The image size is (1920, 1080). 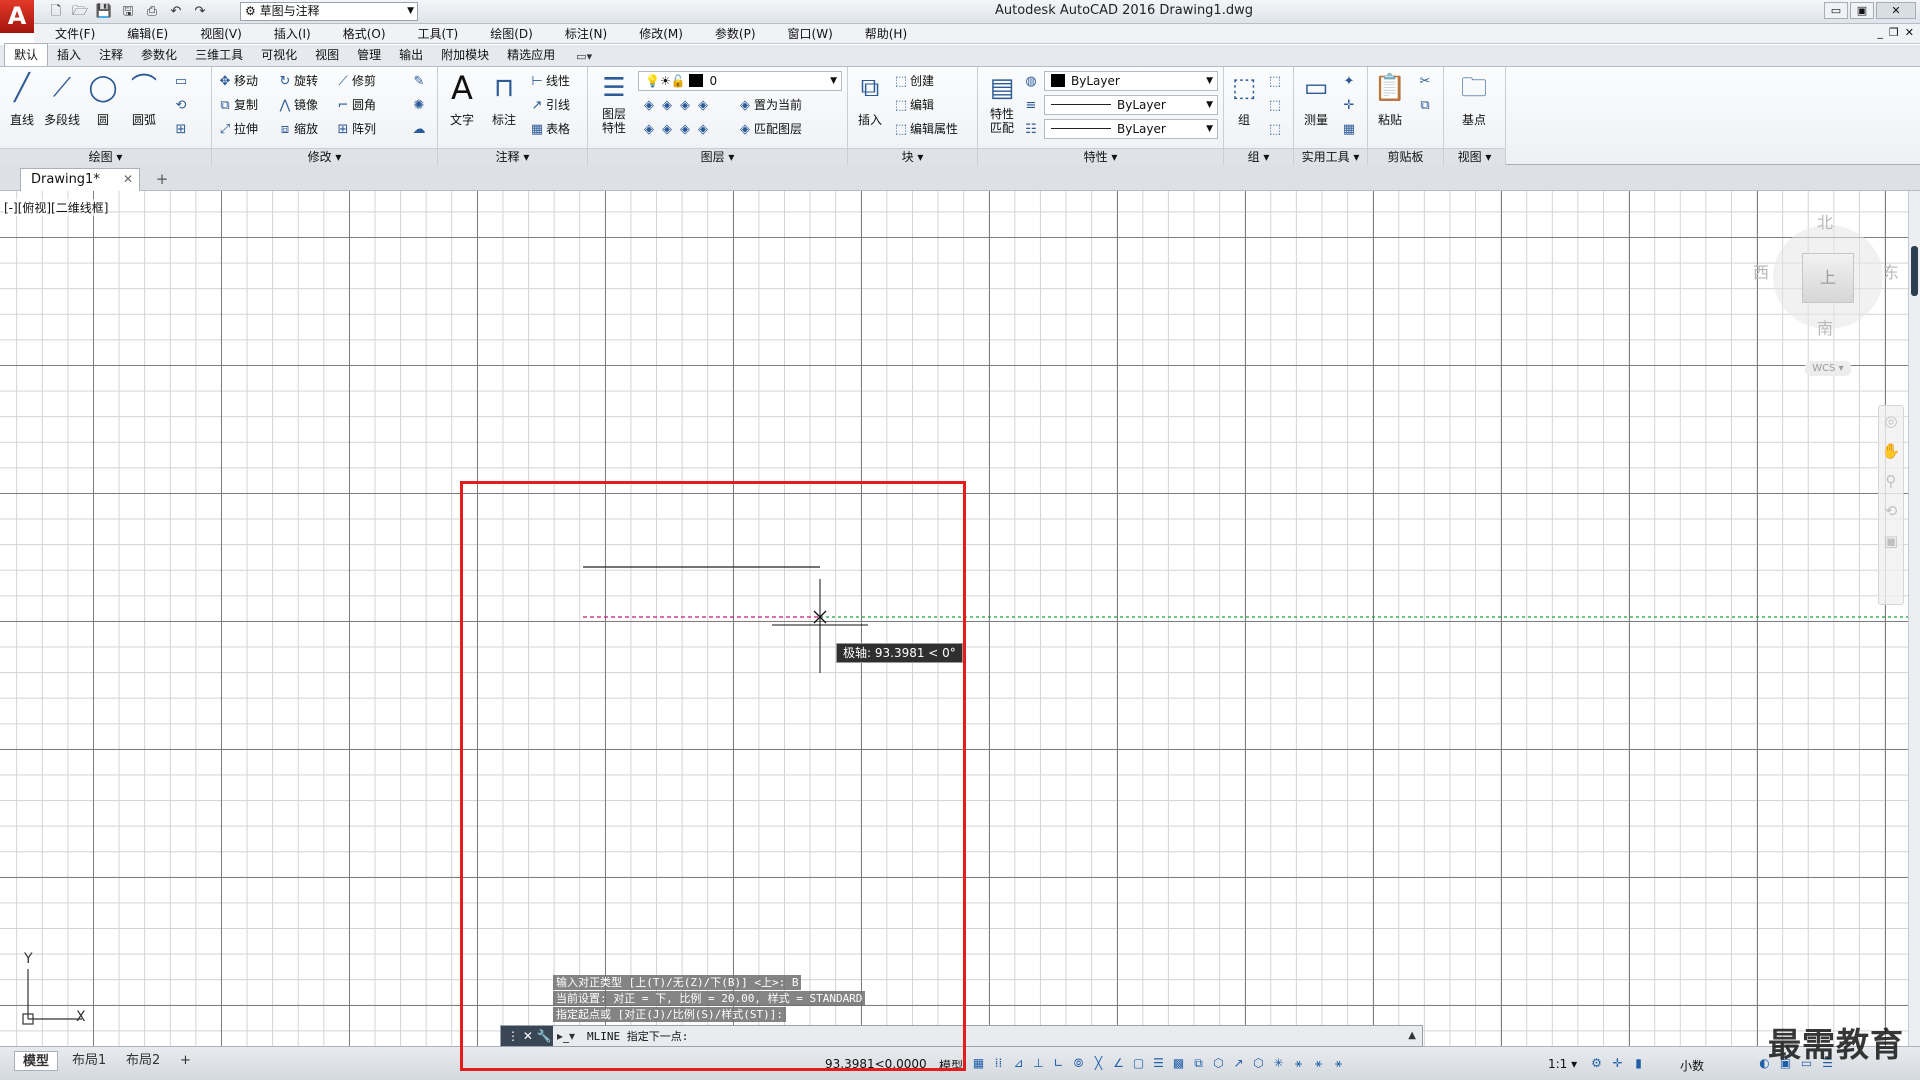 I want to click on menu-parametric: 参数(P), so click(x=730, y=33).